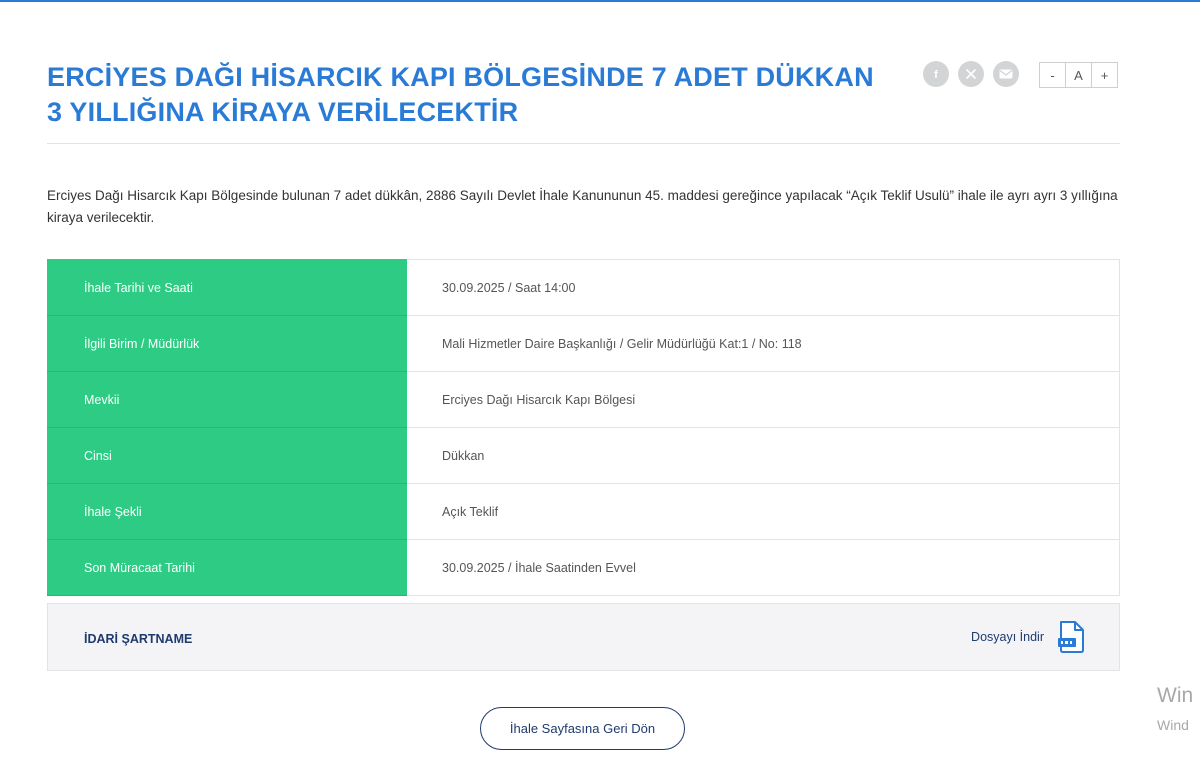 The height and width of the screenshot is (757, 1200). I want to click on table-row: Cinsi Dükkan, so click(583, 455).